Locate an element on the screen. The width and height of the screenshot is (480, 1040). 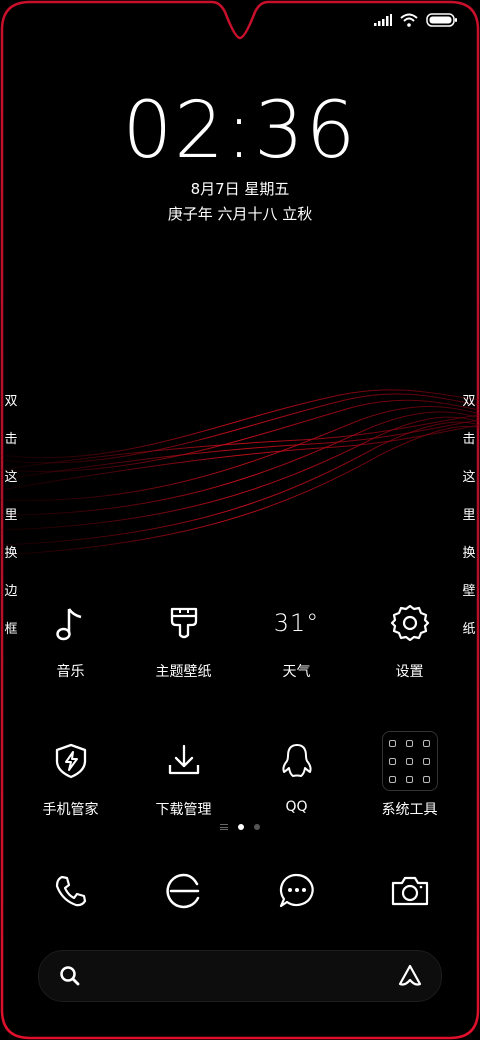
status-bar is located at coordinates (416, 20).